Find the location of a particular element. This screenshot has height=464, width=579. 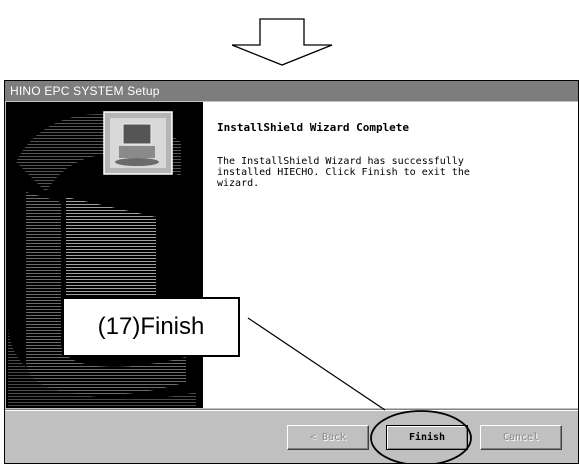

finish-highlight-circle is located at coordinates (421, 437).